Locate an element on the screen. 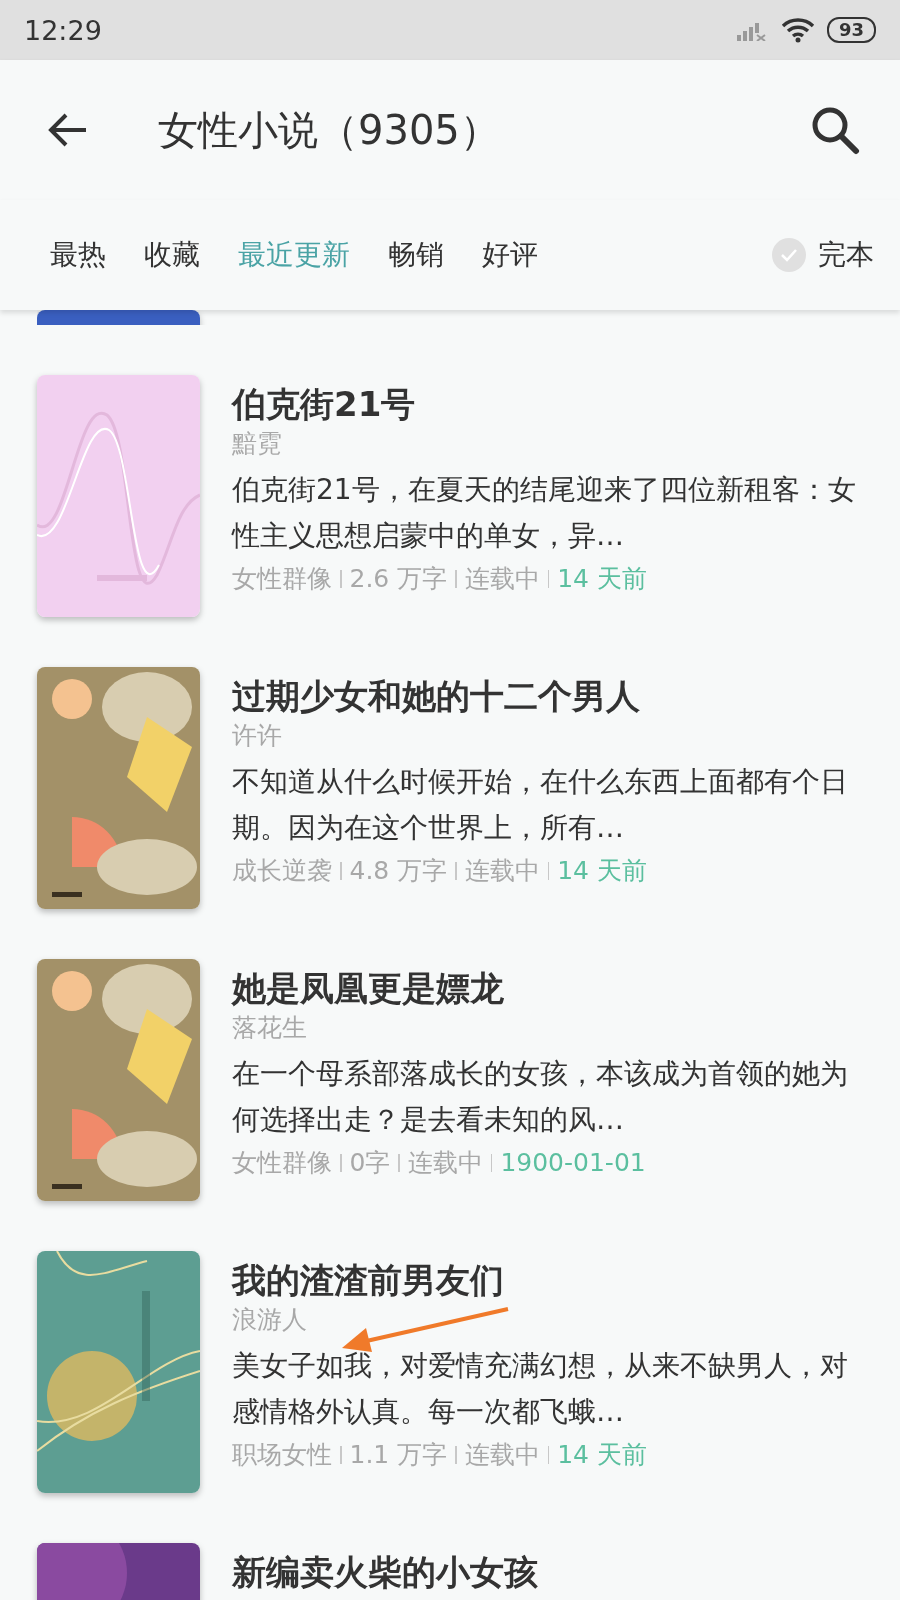  wifi-icon is located at coordinates (797, 30).